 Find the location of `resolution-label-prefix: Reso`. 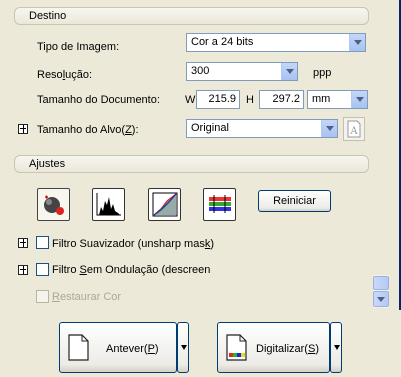

resolution-label-prefix: Reso is located at coordinates (50, 75).